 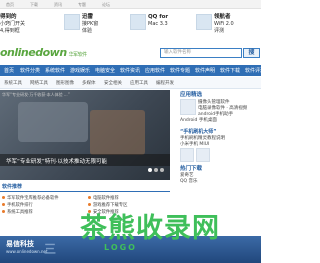 I want to click on nav-item: 软件下载, so click(x=230, y=70).